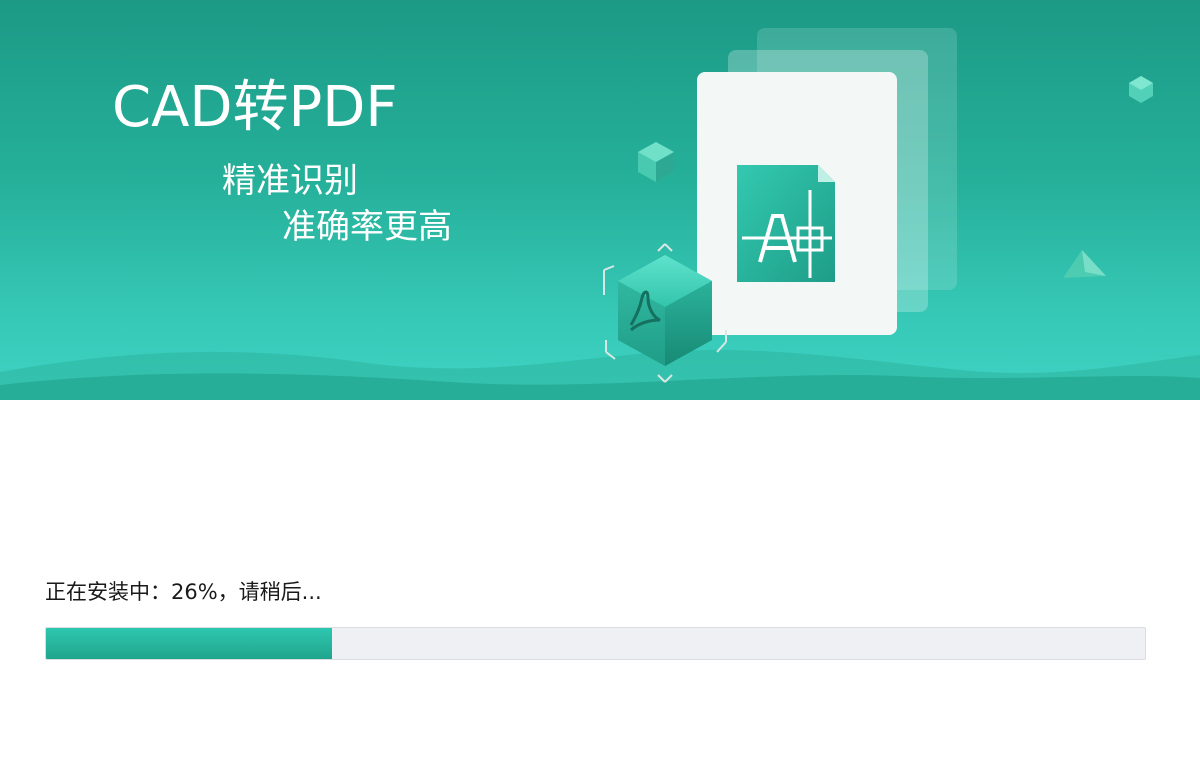 Image resolution: width=1200 pixels, height=757 pixels. What do you see at coordinates (255, 107) in the screenshot?
I see `banner-title: CAD转PDF` at bounding box center [255, 107].